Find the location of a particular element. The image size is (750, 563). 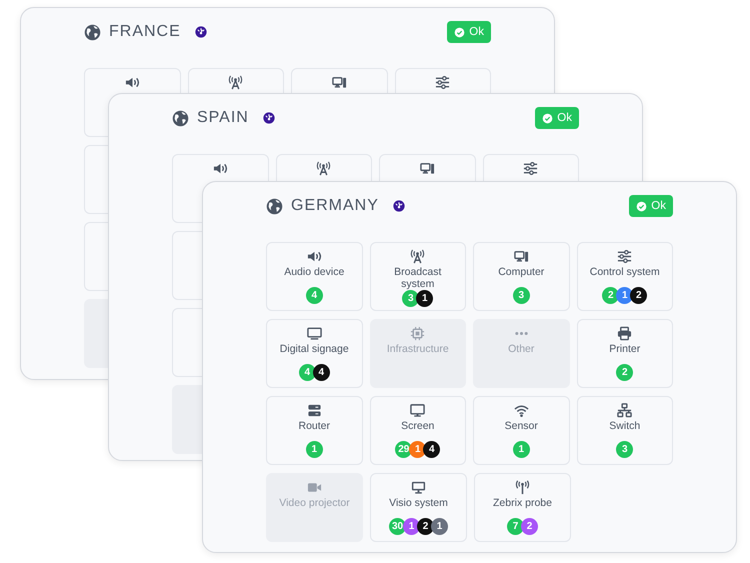

device-tile: Printer 2 is located at coordinates (624, 353).